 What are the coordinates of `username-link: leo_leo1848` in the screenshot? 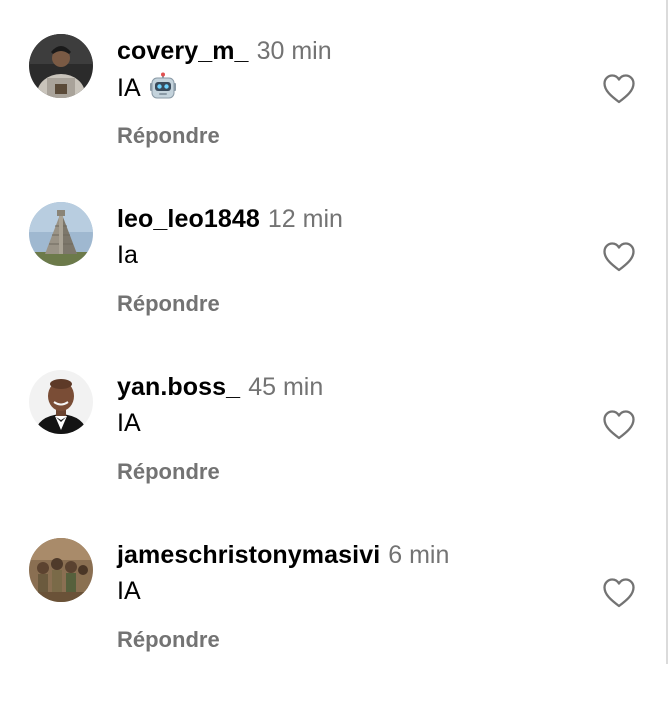 It's located at (188, 219).